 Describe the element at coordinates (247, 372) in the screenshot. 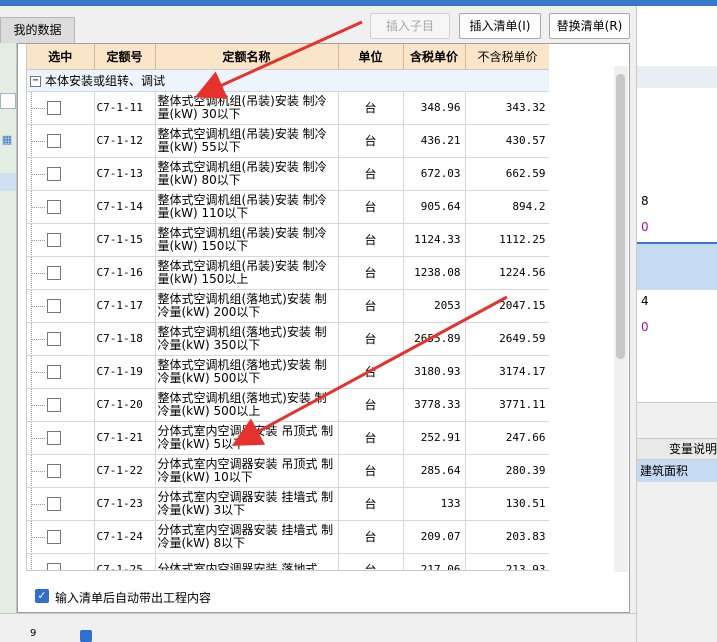

I see `quota-name: 整体式空调机组(落地式)安装 制冷量(kW) 500以下` at that location.